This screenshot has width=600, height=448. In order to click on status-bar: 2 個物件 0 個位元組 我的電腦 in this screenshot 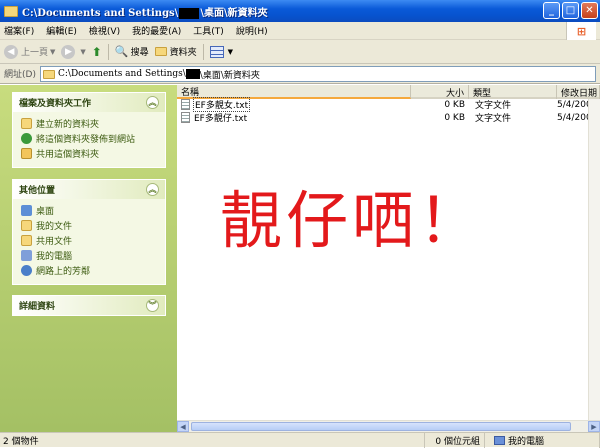, I will do `click(300, 440)`.